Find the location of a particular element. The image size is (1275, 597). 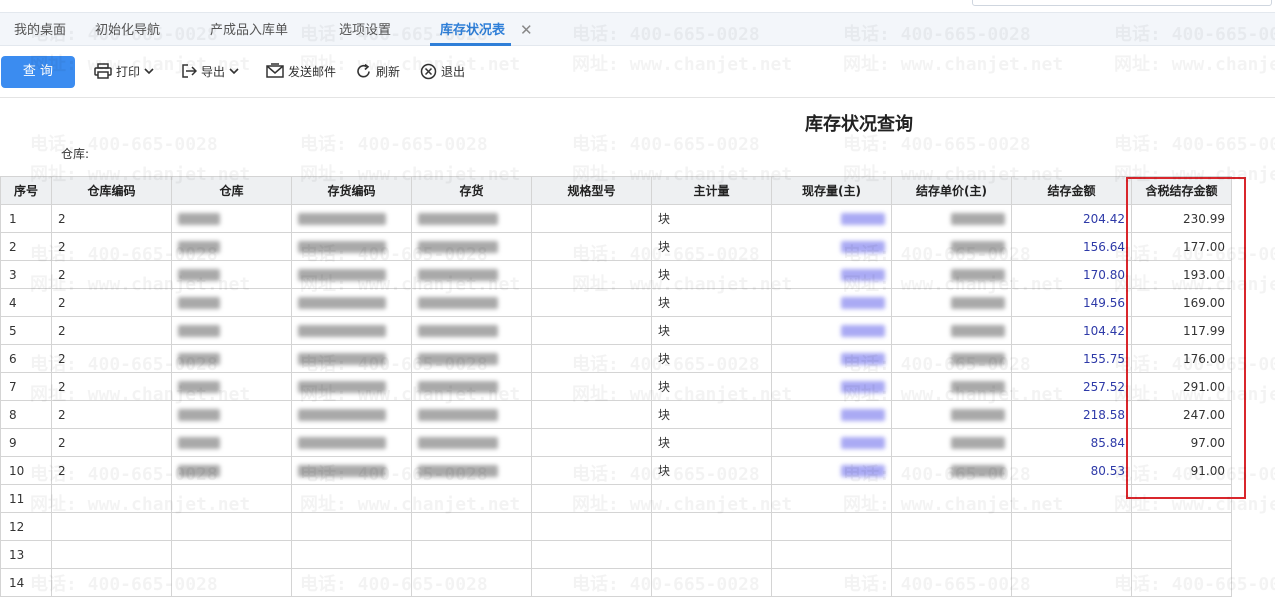

column-header: 仓库 is located at coordinates (231, 190).